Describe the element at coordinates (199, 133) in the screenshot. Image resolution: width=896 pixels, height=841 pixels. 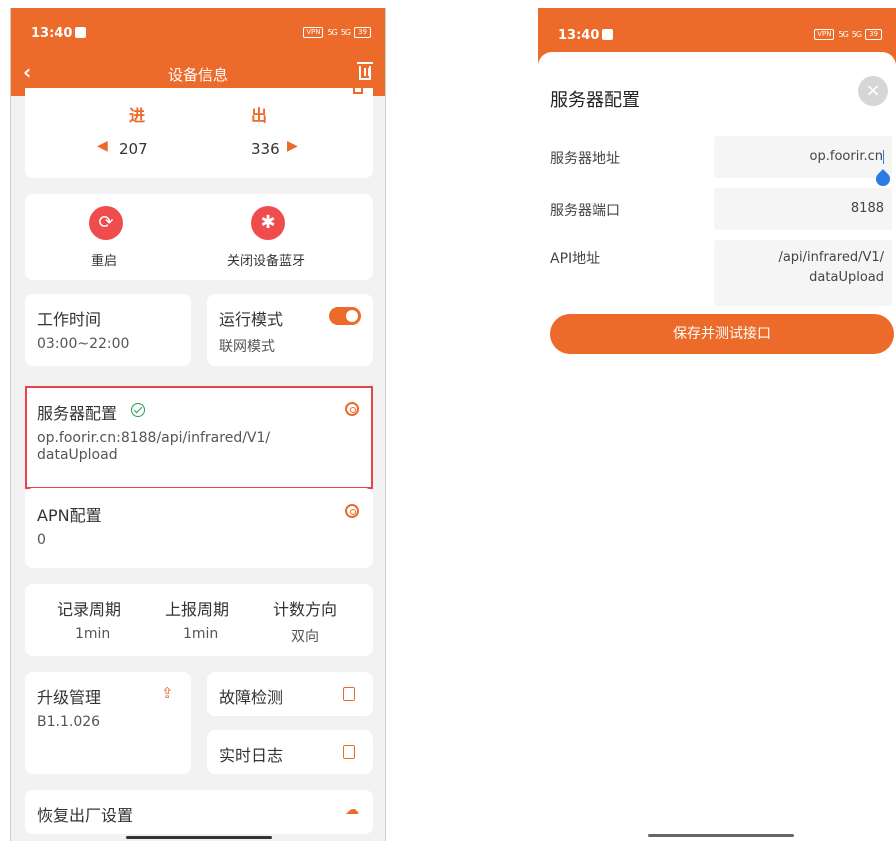
I see `counter-card: 进 出 ◀ 207 336 ▶` at that location.